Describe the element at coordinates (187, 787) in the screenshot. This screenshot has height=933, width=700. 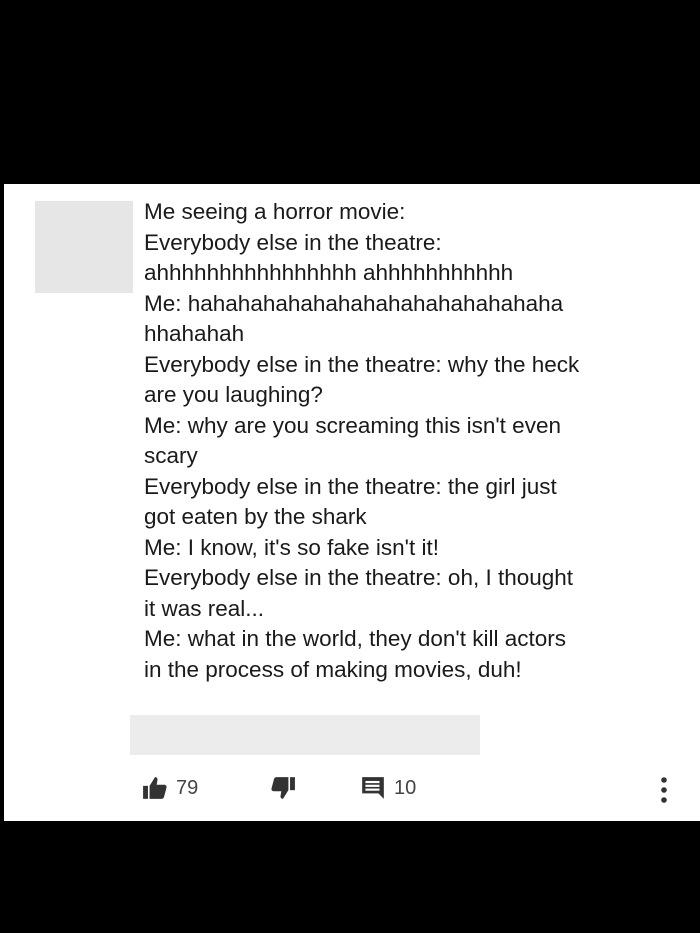
I see `like-count: 79` at that location.